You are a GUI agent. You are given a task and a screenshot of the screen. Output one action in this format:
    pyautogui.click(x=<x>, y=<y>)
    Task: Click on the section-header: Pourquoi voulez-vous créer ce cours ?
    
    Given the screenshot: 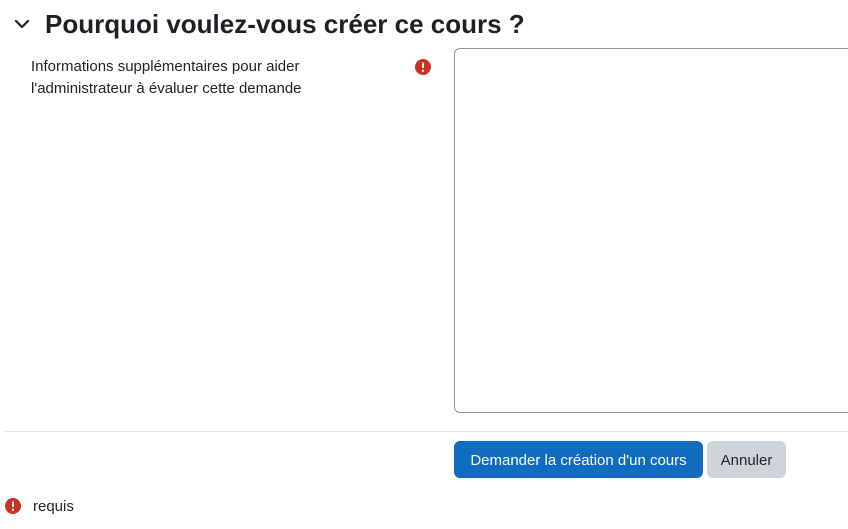 What is the action you would take?
    pyautogui.click(x=424, y=24)
    